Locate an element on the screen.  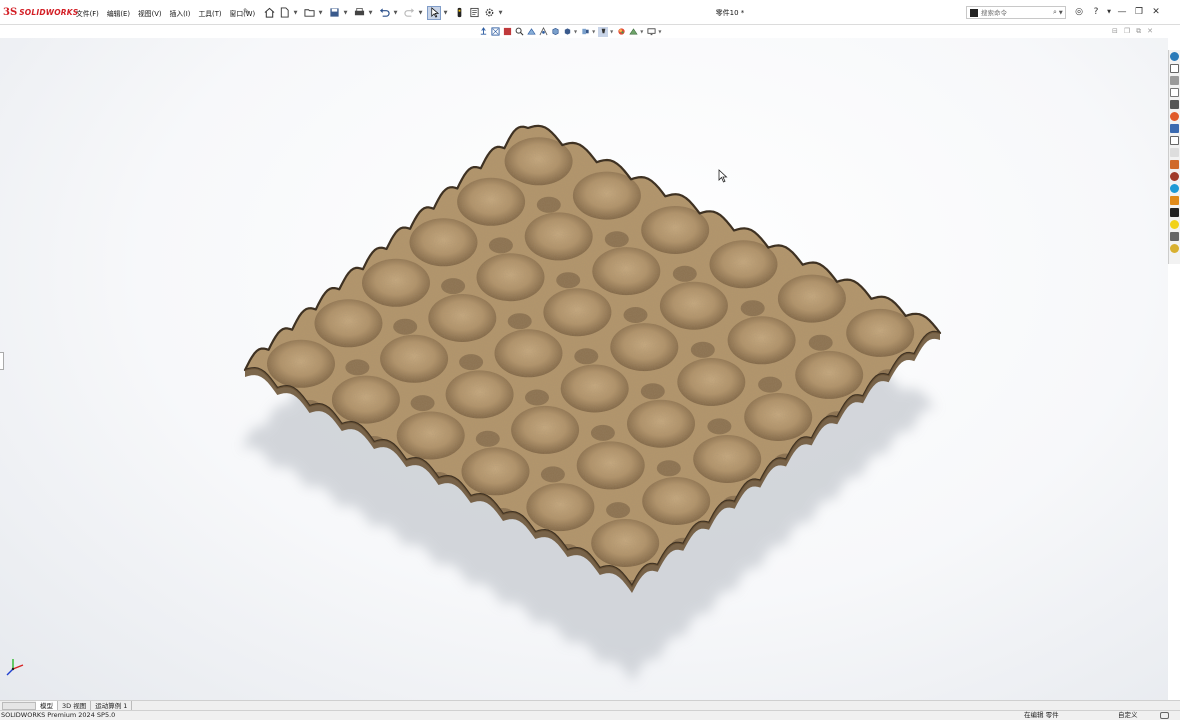
view-settings-icon is located at coordinates (633, 32).